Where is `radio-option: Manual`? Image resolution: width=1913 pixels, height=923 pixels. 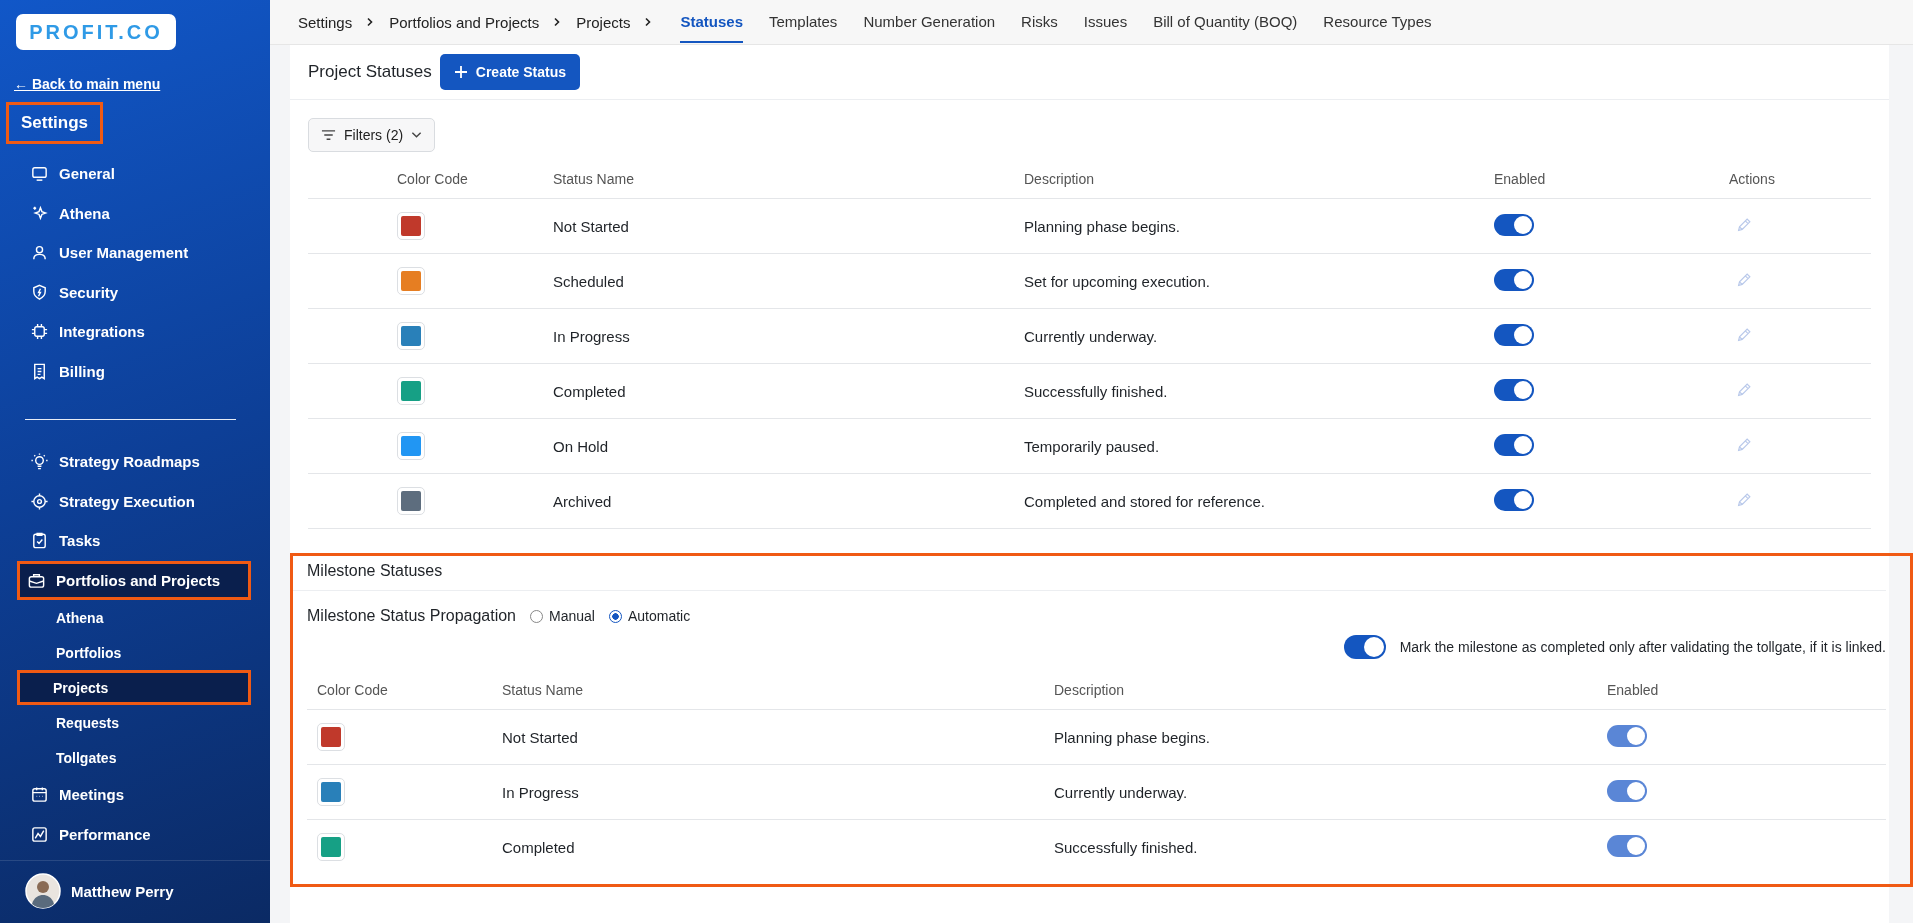
radio-option: Manual is located at coordinates (562, 616).